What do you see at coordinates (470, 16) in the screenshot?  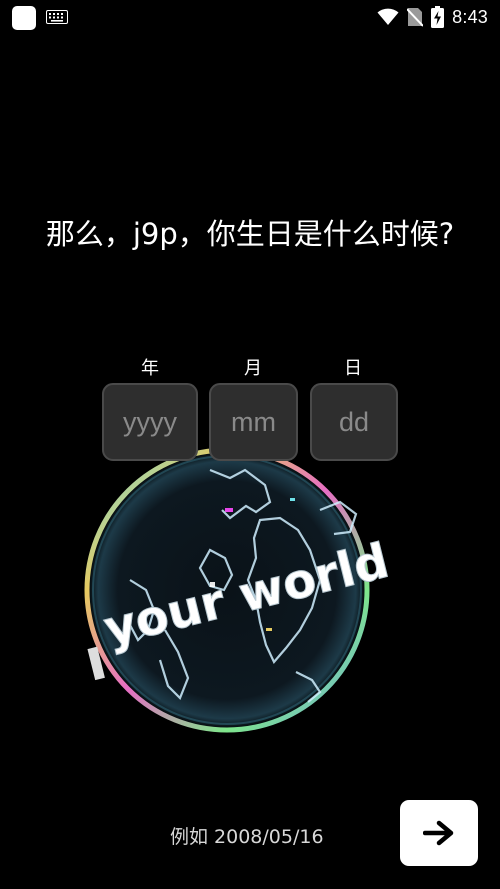 I see `clock: 8:43` at bounding box center [470, 16].